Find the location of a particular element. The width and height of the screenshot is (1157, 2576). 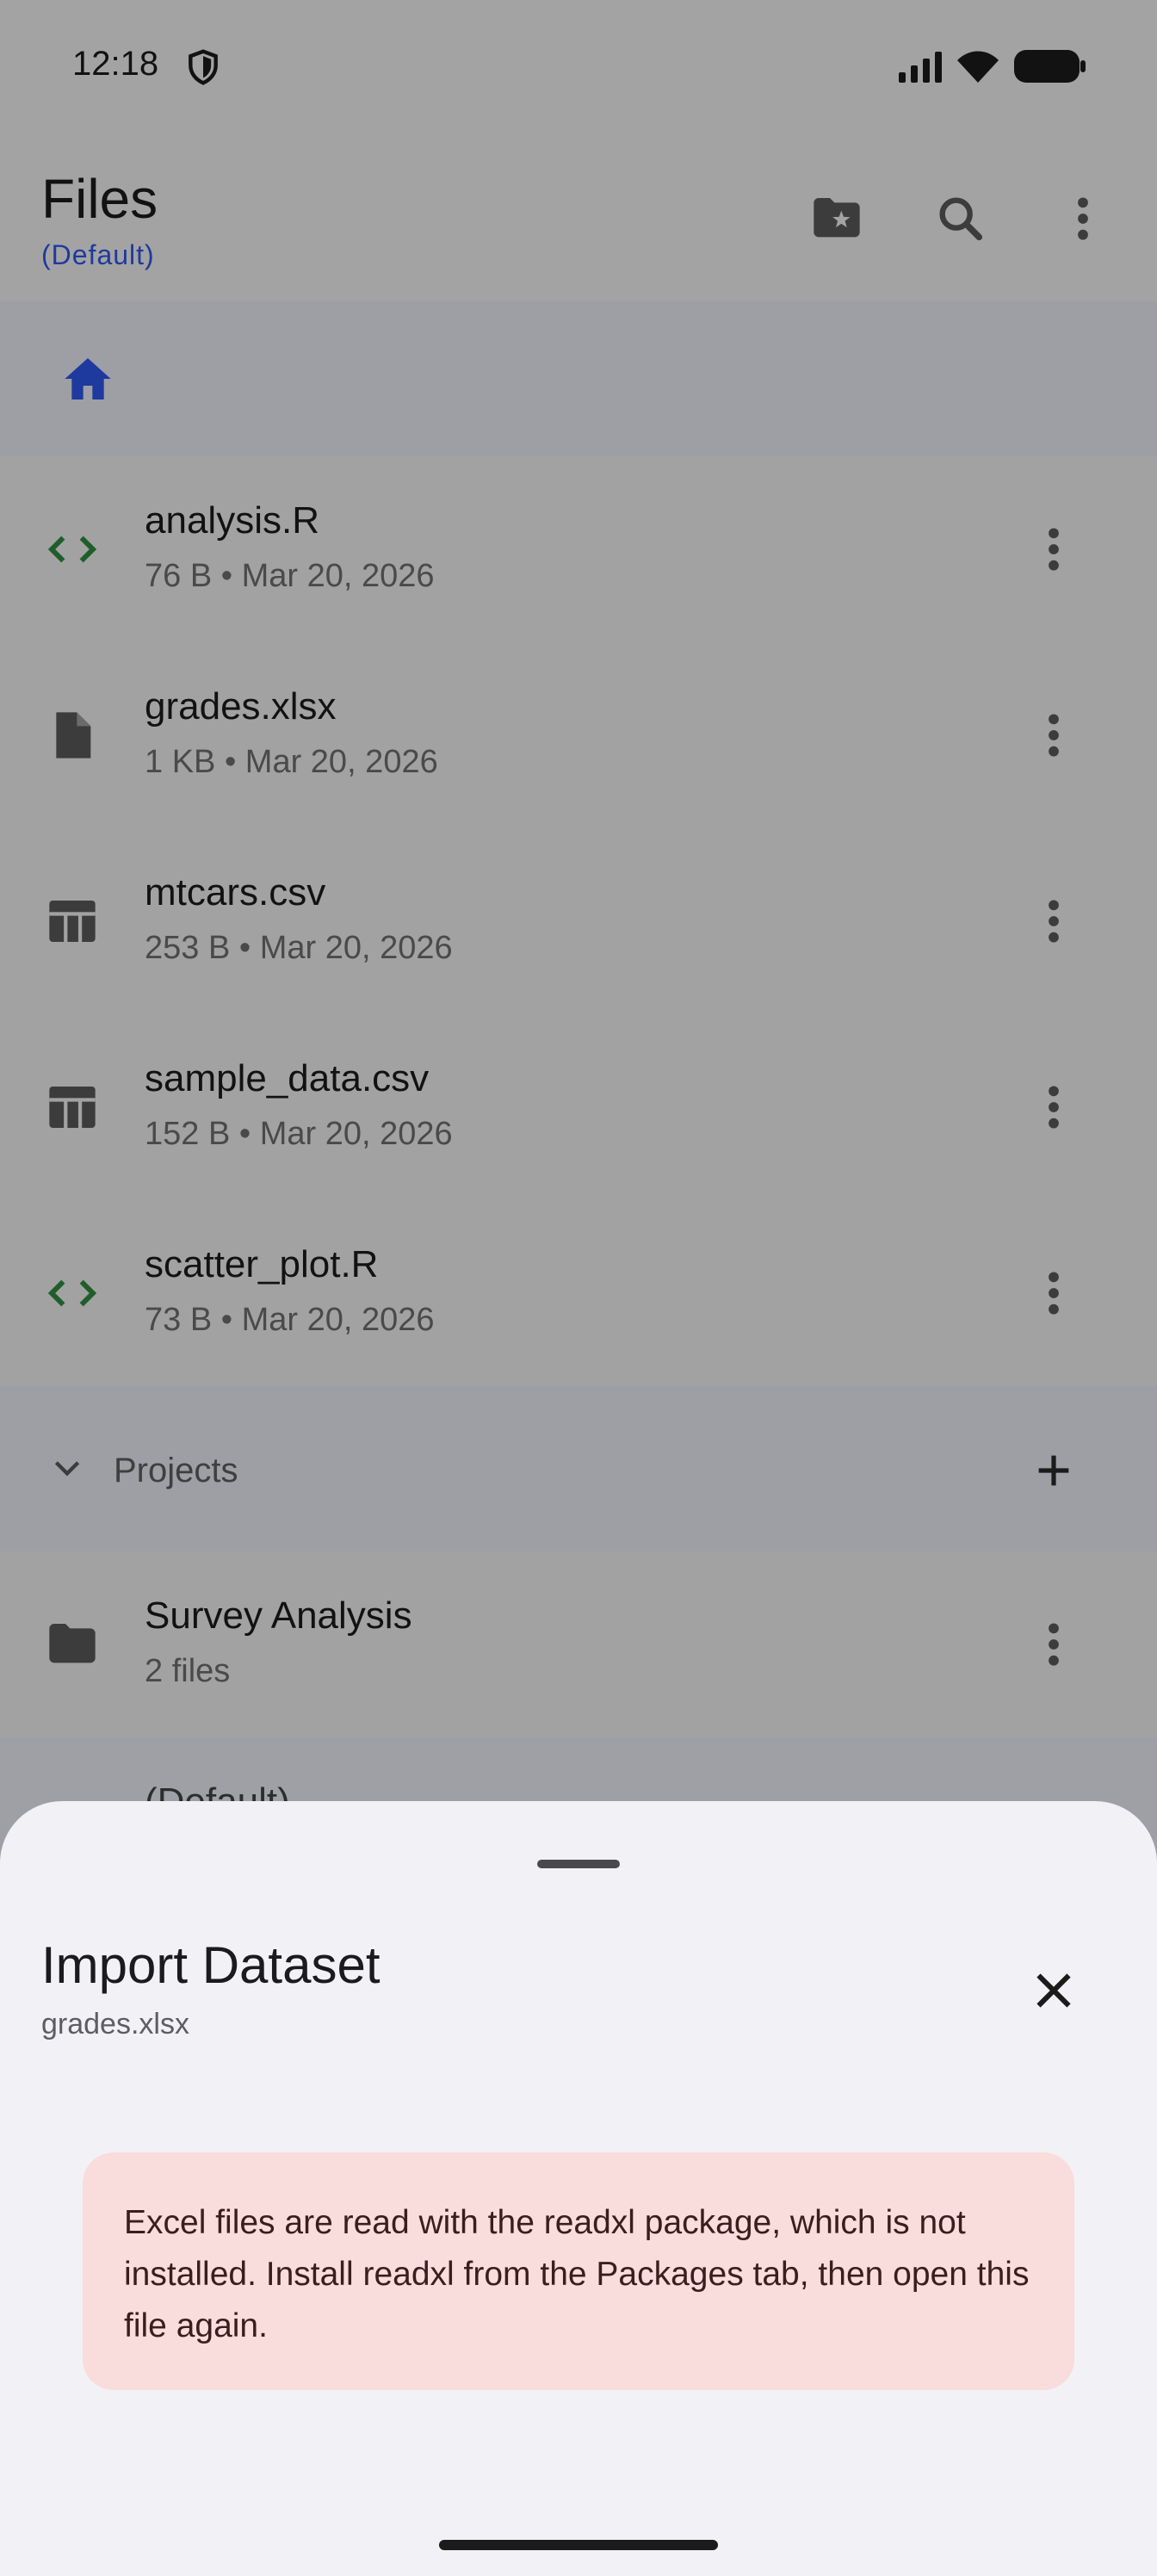

file-icon is located at coordinates (74, 736).